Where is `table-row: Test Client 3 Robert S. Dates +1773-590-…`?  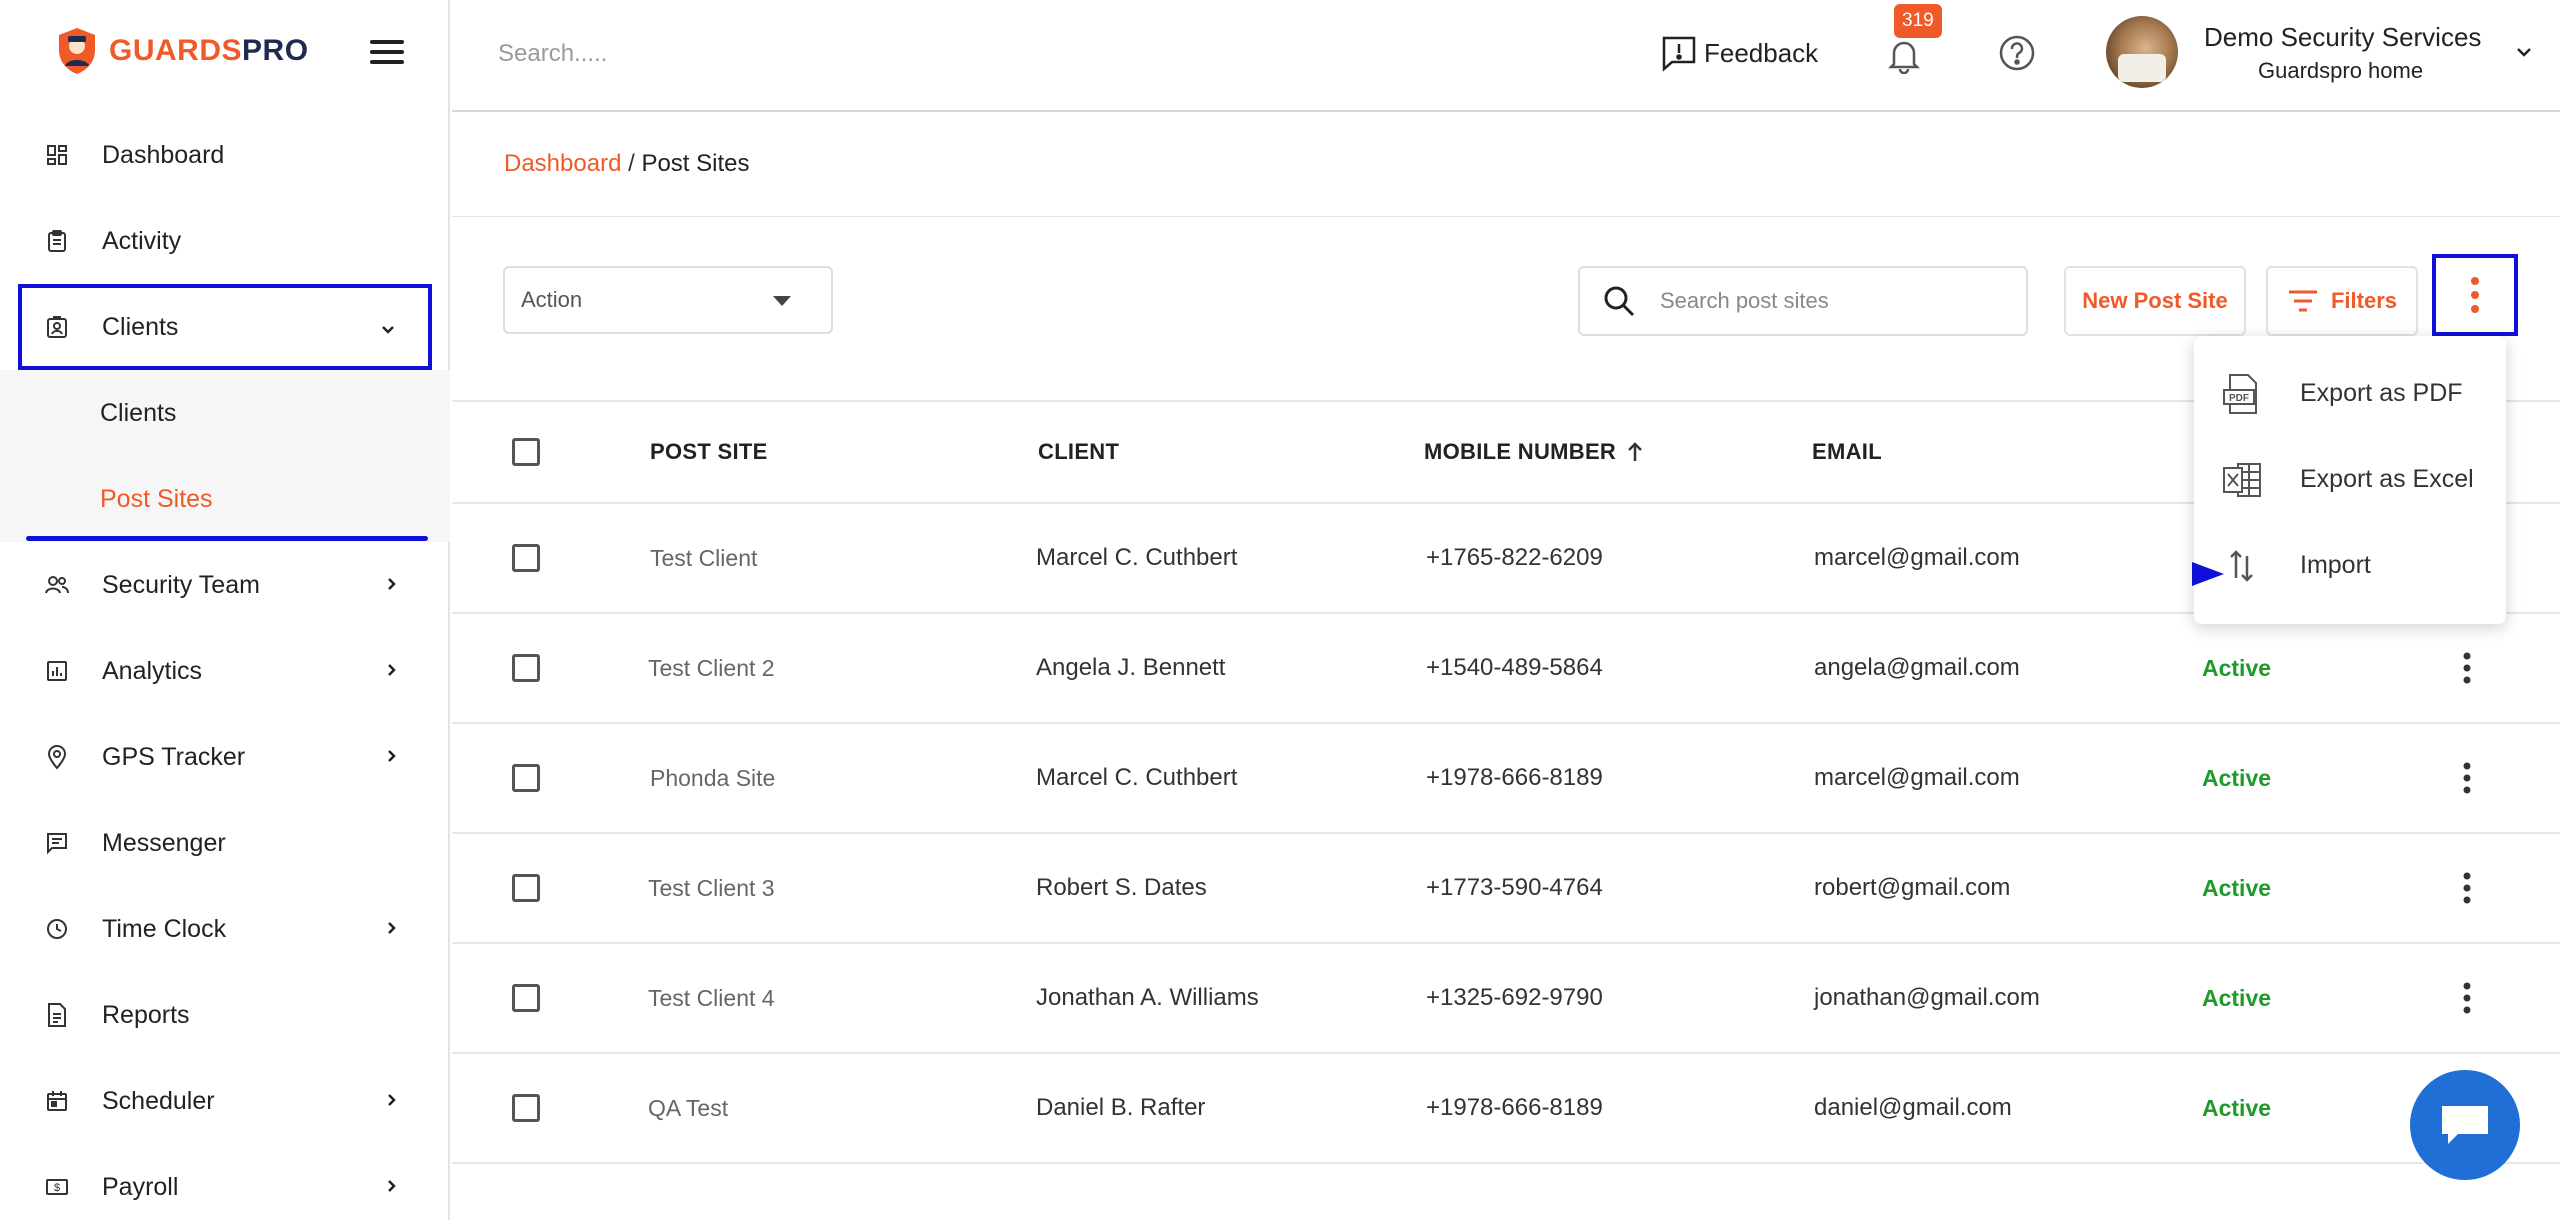 table-row: Test Client 3 Robert S. Dates +1773-590-… is located at coordinates (1506, 889).